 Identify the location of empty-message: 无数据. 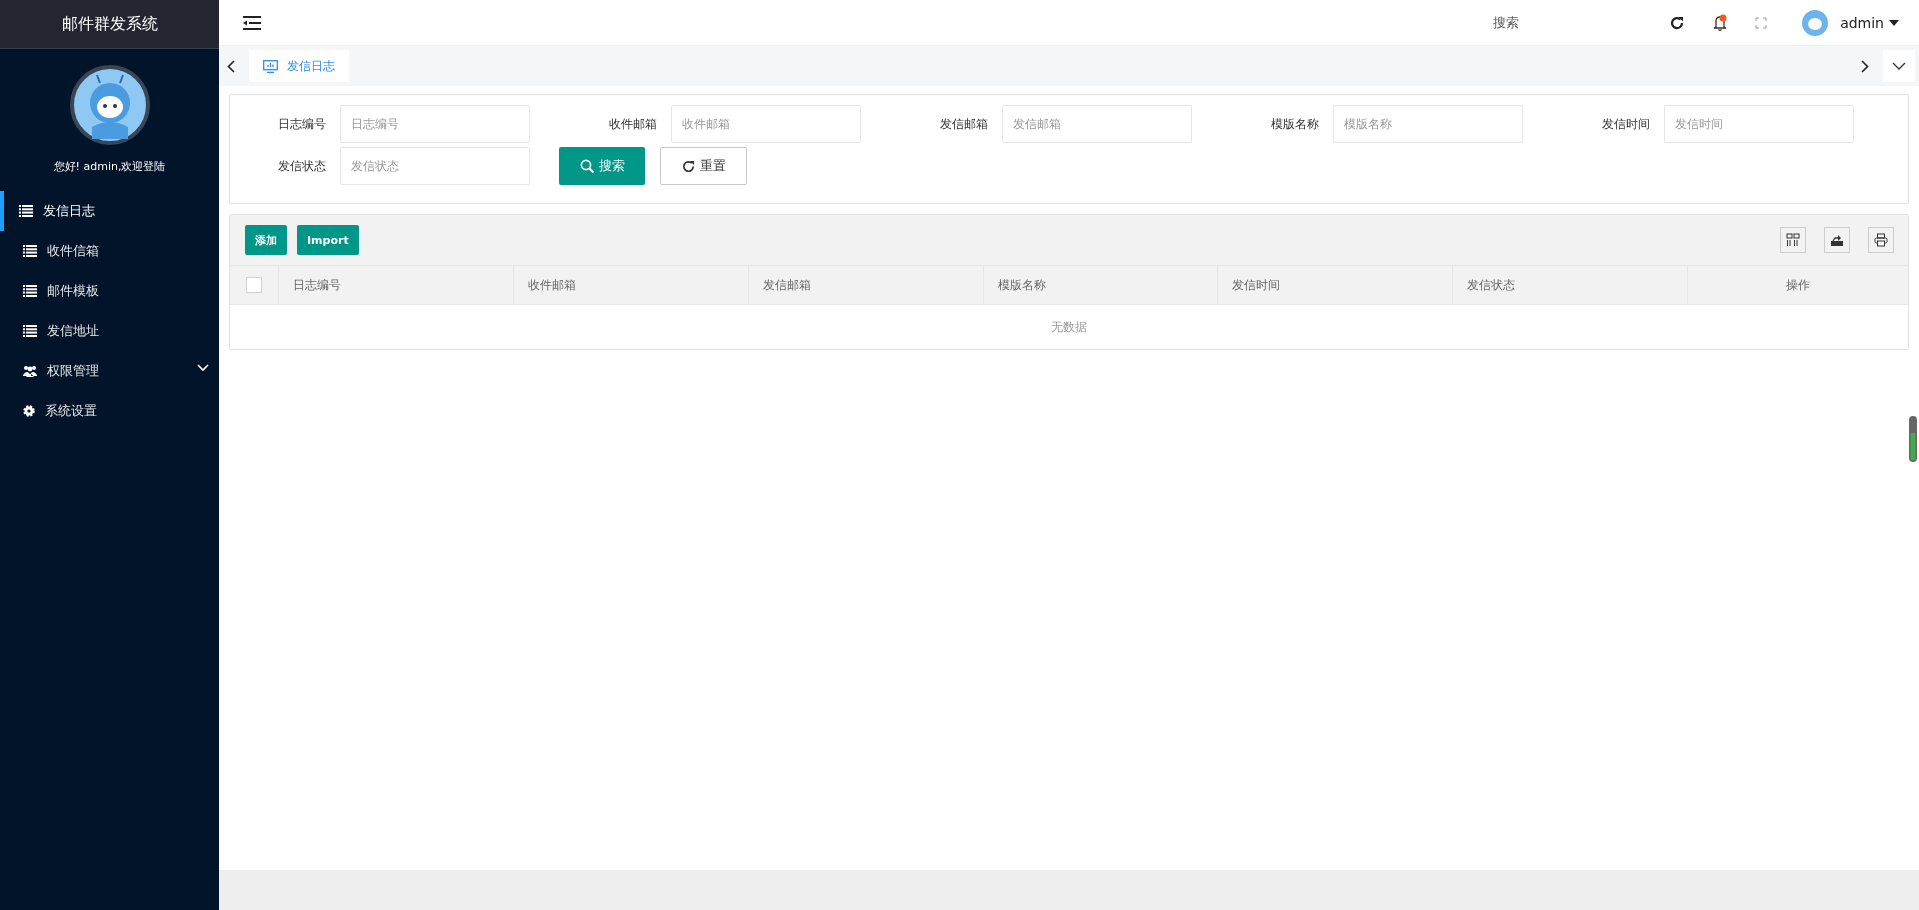
(1069, 327).